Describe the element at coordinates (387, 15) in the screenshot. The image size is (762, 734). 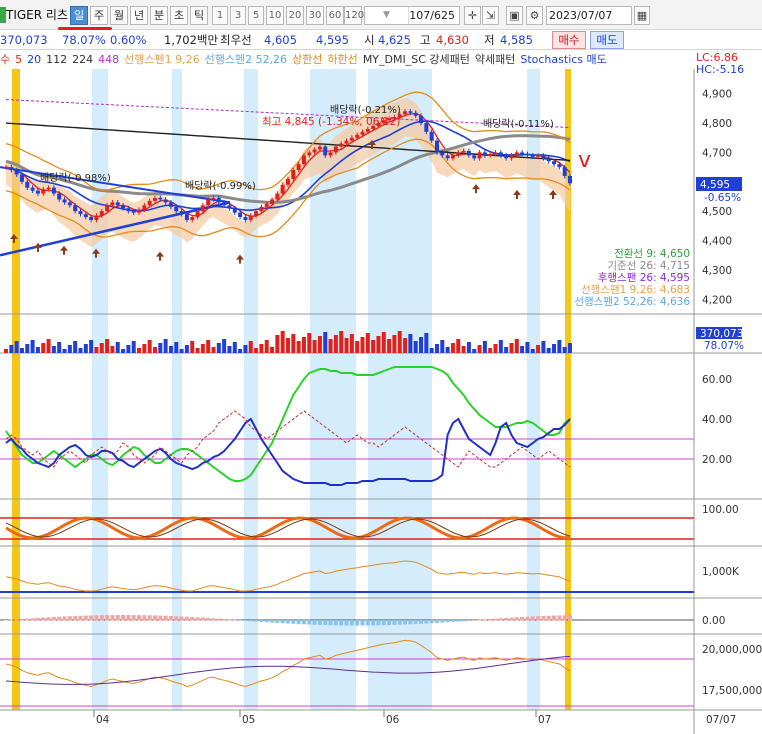
I see `chevron-down-icon: ▼` at that location.